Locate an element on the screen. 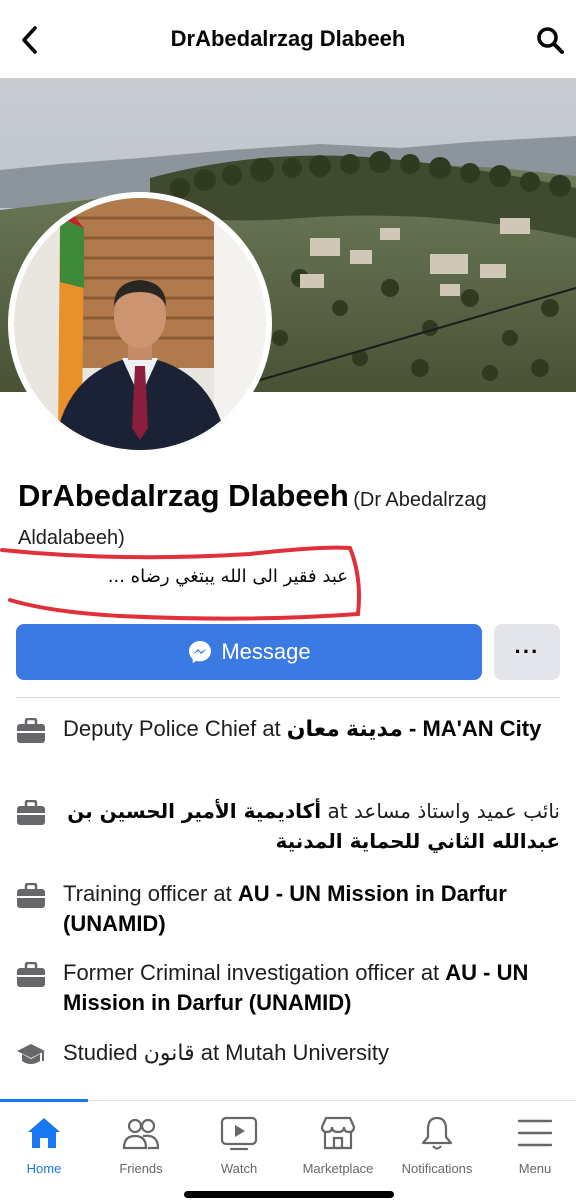 The image size is (576, 1200). intro-item-education: Studied قانون at Mutah University is located at coordinates (288, 1053).